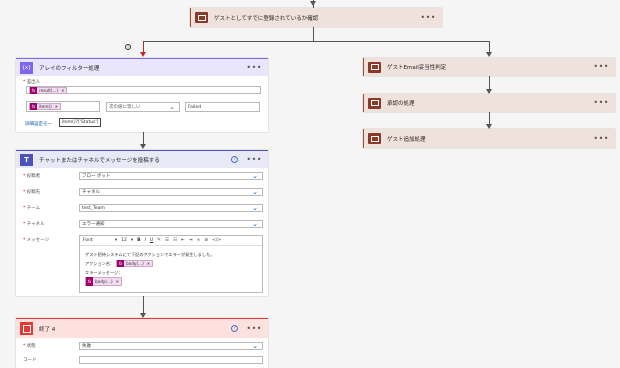 Image resolution: width=620 pixels, height=368 pixels. I want to click on channel-select: エラー通知 ⌄, so click(171, 224).